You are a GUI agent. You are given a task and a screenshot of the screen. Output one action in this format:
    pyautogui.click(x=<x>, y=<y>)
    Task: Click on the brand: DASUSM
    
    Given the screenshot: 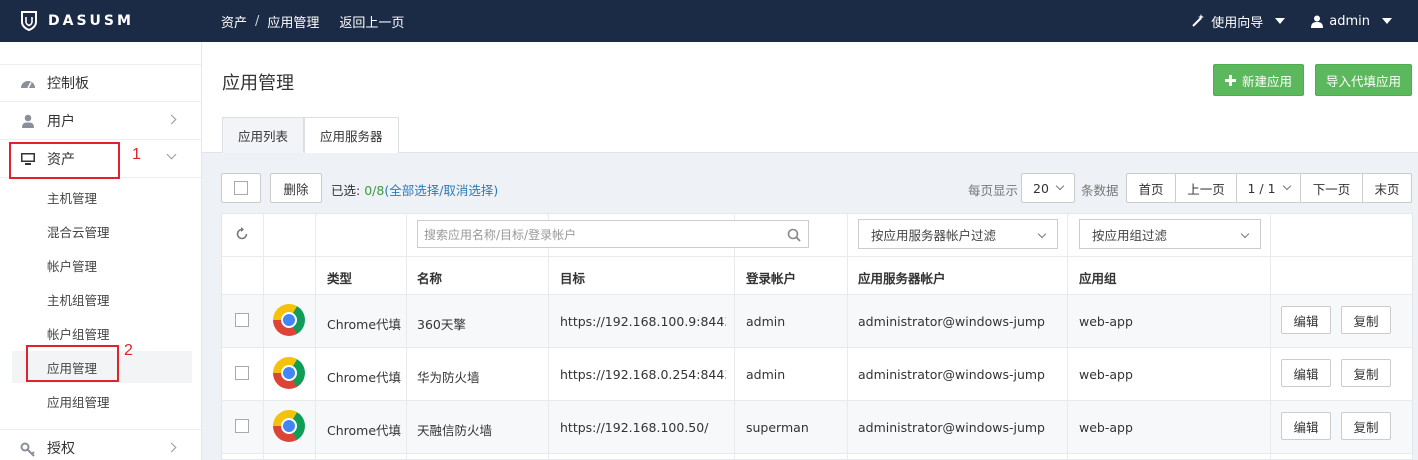 What is the action you would take?
    pyautogui.click(x=77, y=21)
    